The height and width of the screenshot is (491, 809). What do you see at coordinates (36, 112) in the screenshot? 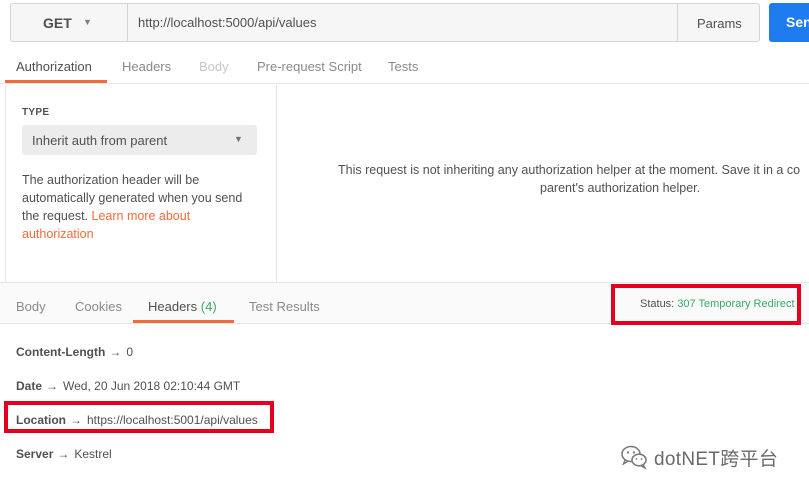
I see `auth-type-label: TYPE` at bounding box center [36, 112].